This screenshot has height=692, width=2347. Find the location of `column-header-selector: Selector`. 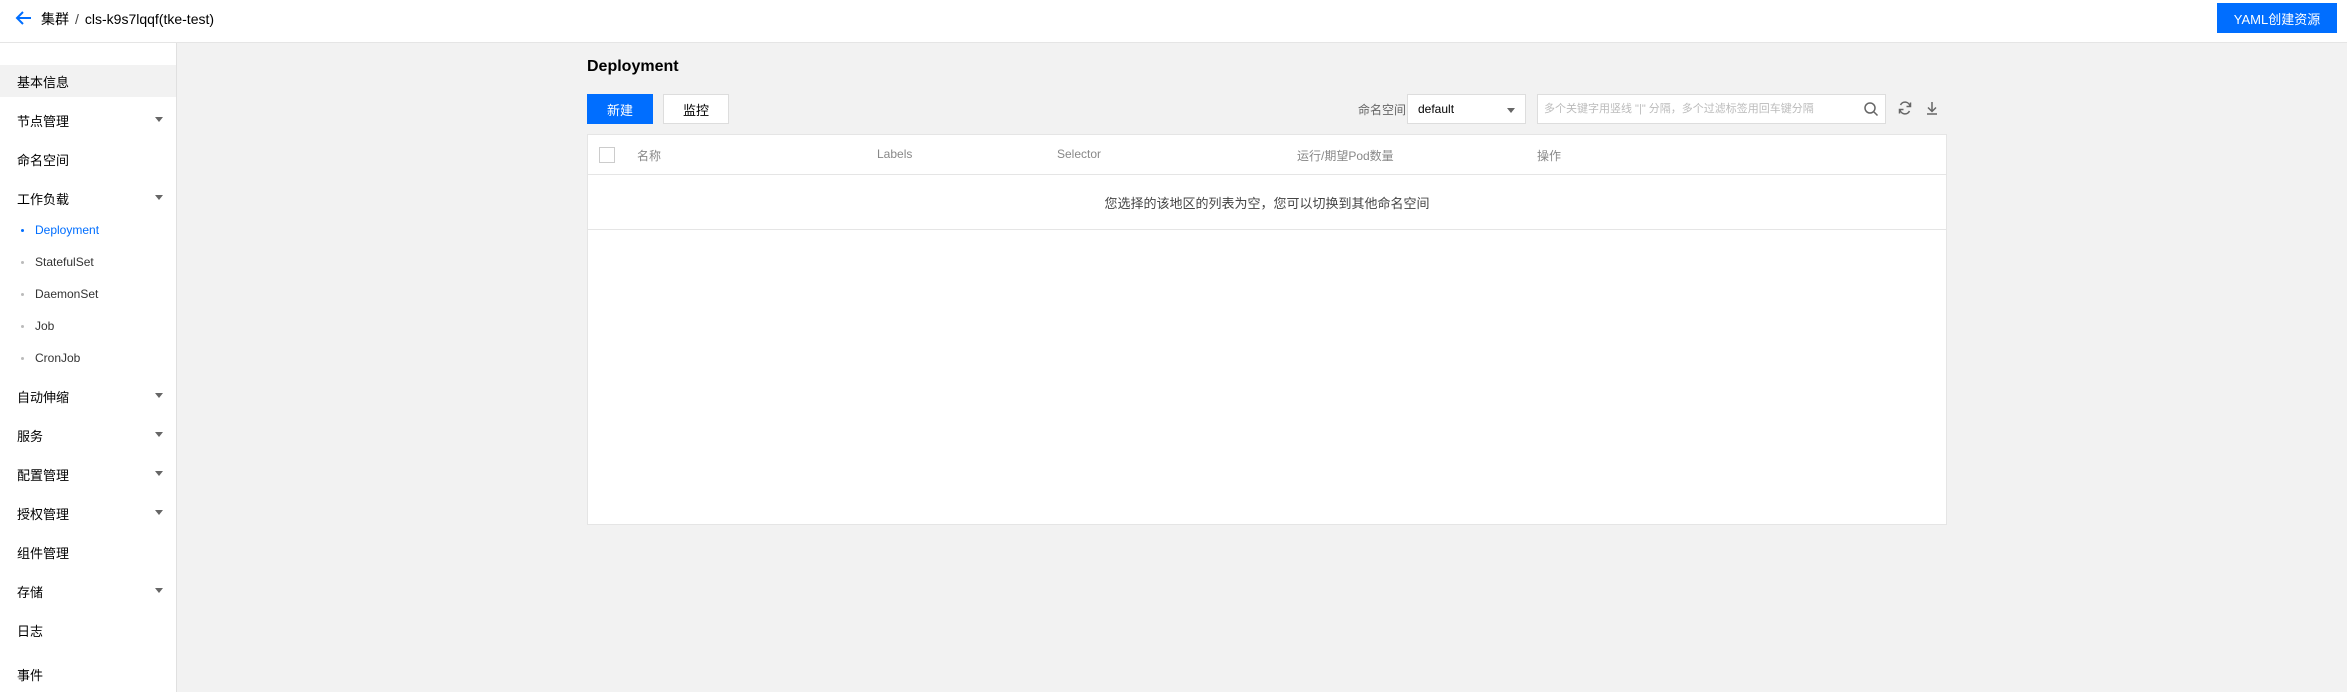

column-header-selector: Selector is located at coordinates (1079, 154).